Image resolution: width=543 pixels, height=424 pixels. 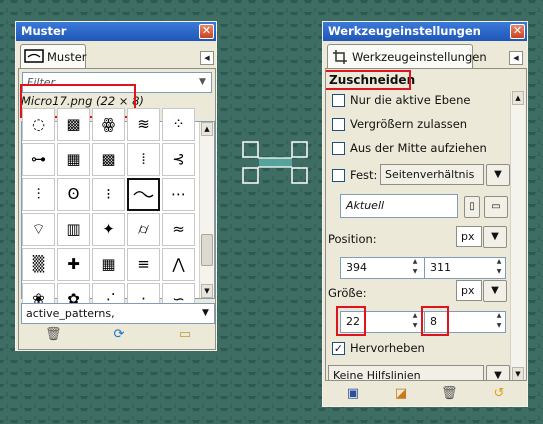 I want to click on scrollbar-thumb, so click(x=207, y=250).